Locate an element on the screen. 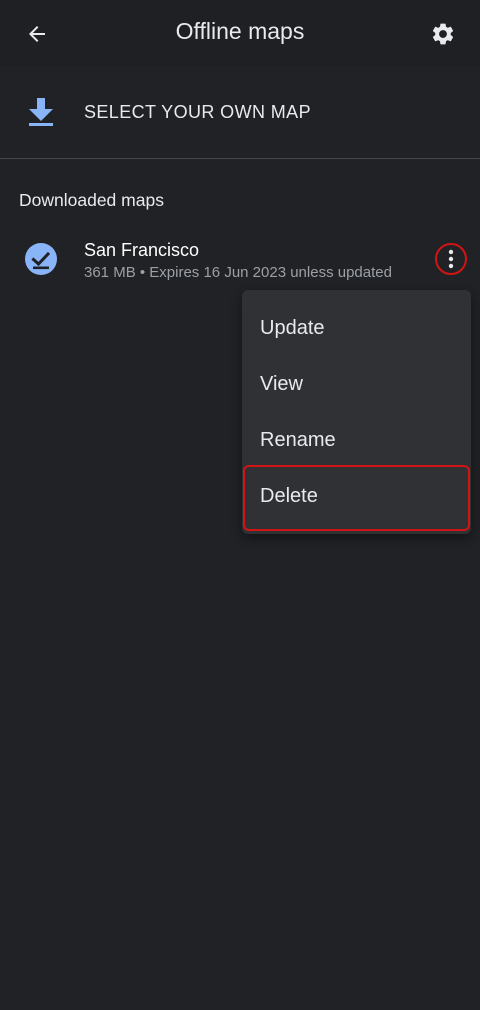 This screenshot has height=1010, width=480. more-options-button is located at coordinates (451, 259).